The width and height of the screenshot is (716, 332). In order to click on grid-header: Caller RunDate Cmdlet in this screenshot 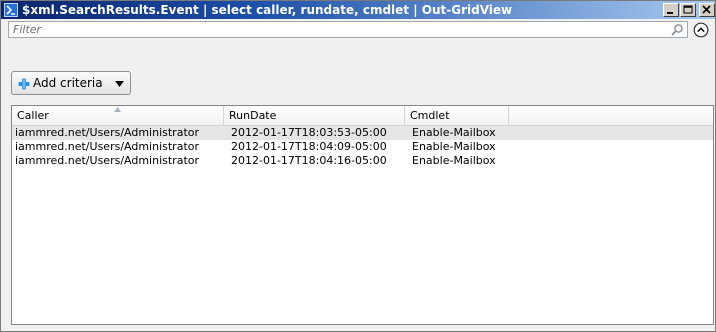, I will do `click(362, 116)`.